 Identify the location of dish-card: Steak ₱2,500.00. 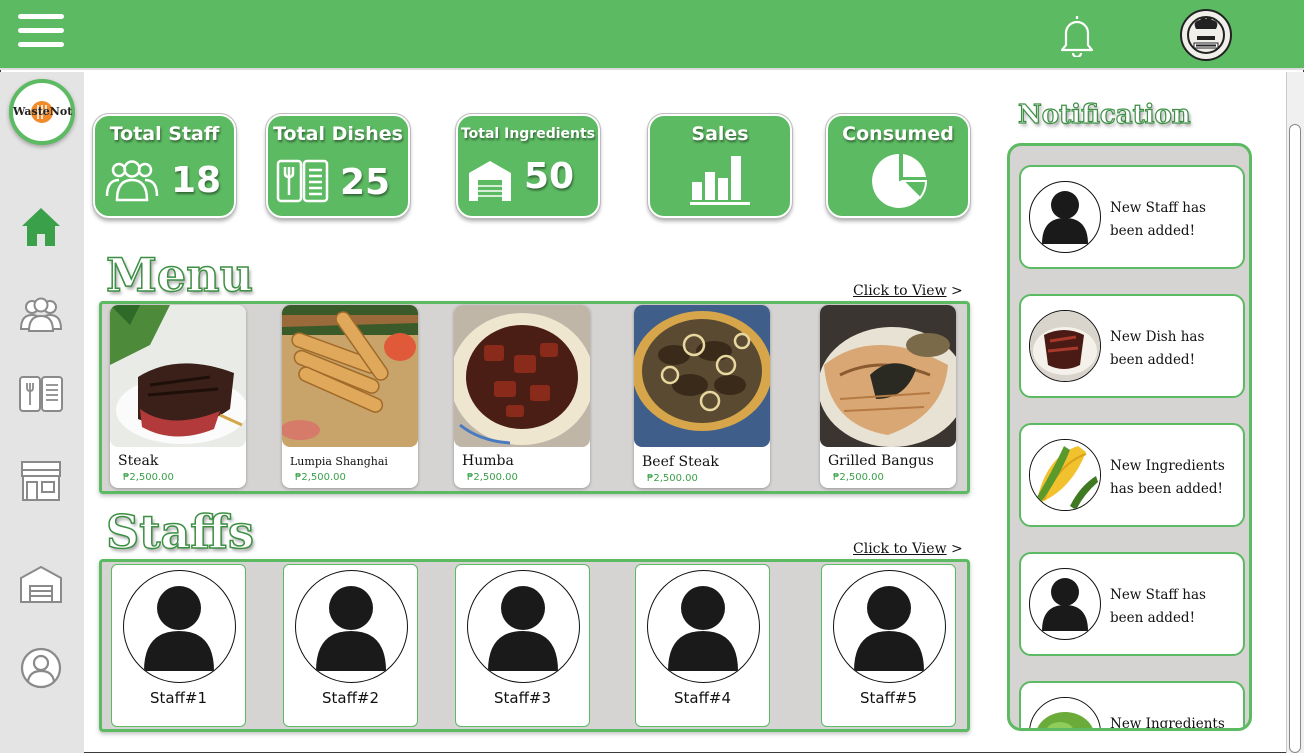
(178, 396).